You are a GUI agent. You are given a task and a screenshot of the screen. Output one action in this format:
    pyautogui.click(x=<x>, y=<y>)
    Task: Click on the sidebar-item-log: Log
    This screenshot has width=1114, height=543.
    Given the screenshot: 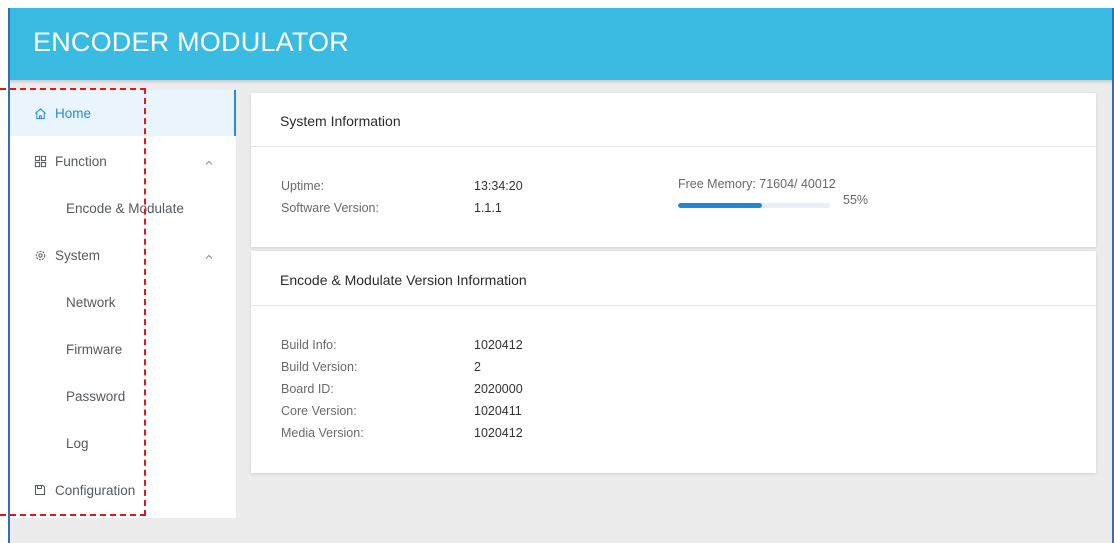 What is the action you would take?
    pyautogui.click(x=122, y=443)
    